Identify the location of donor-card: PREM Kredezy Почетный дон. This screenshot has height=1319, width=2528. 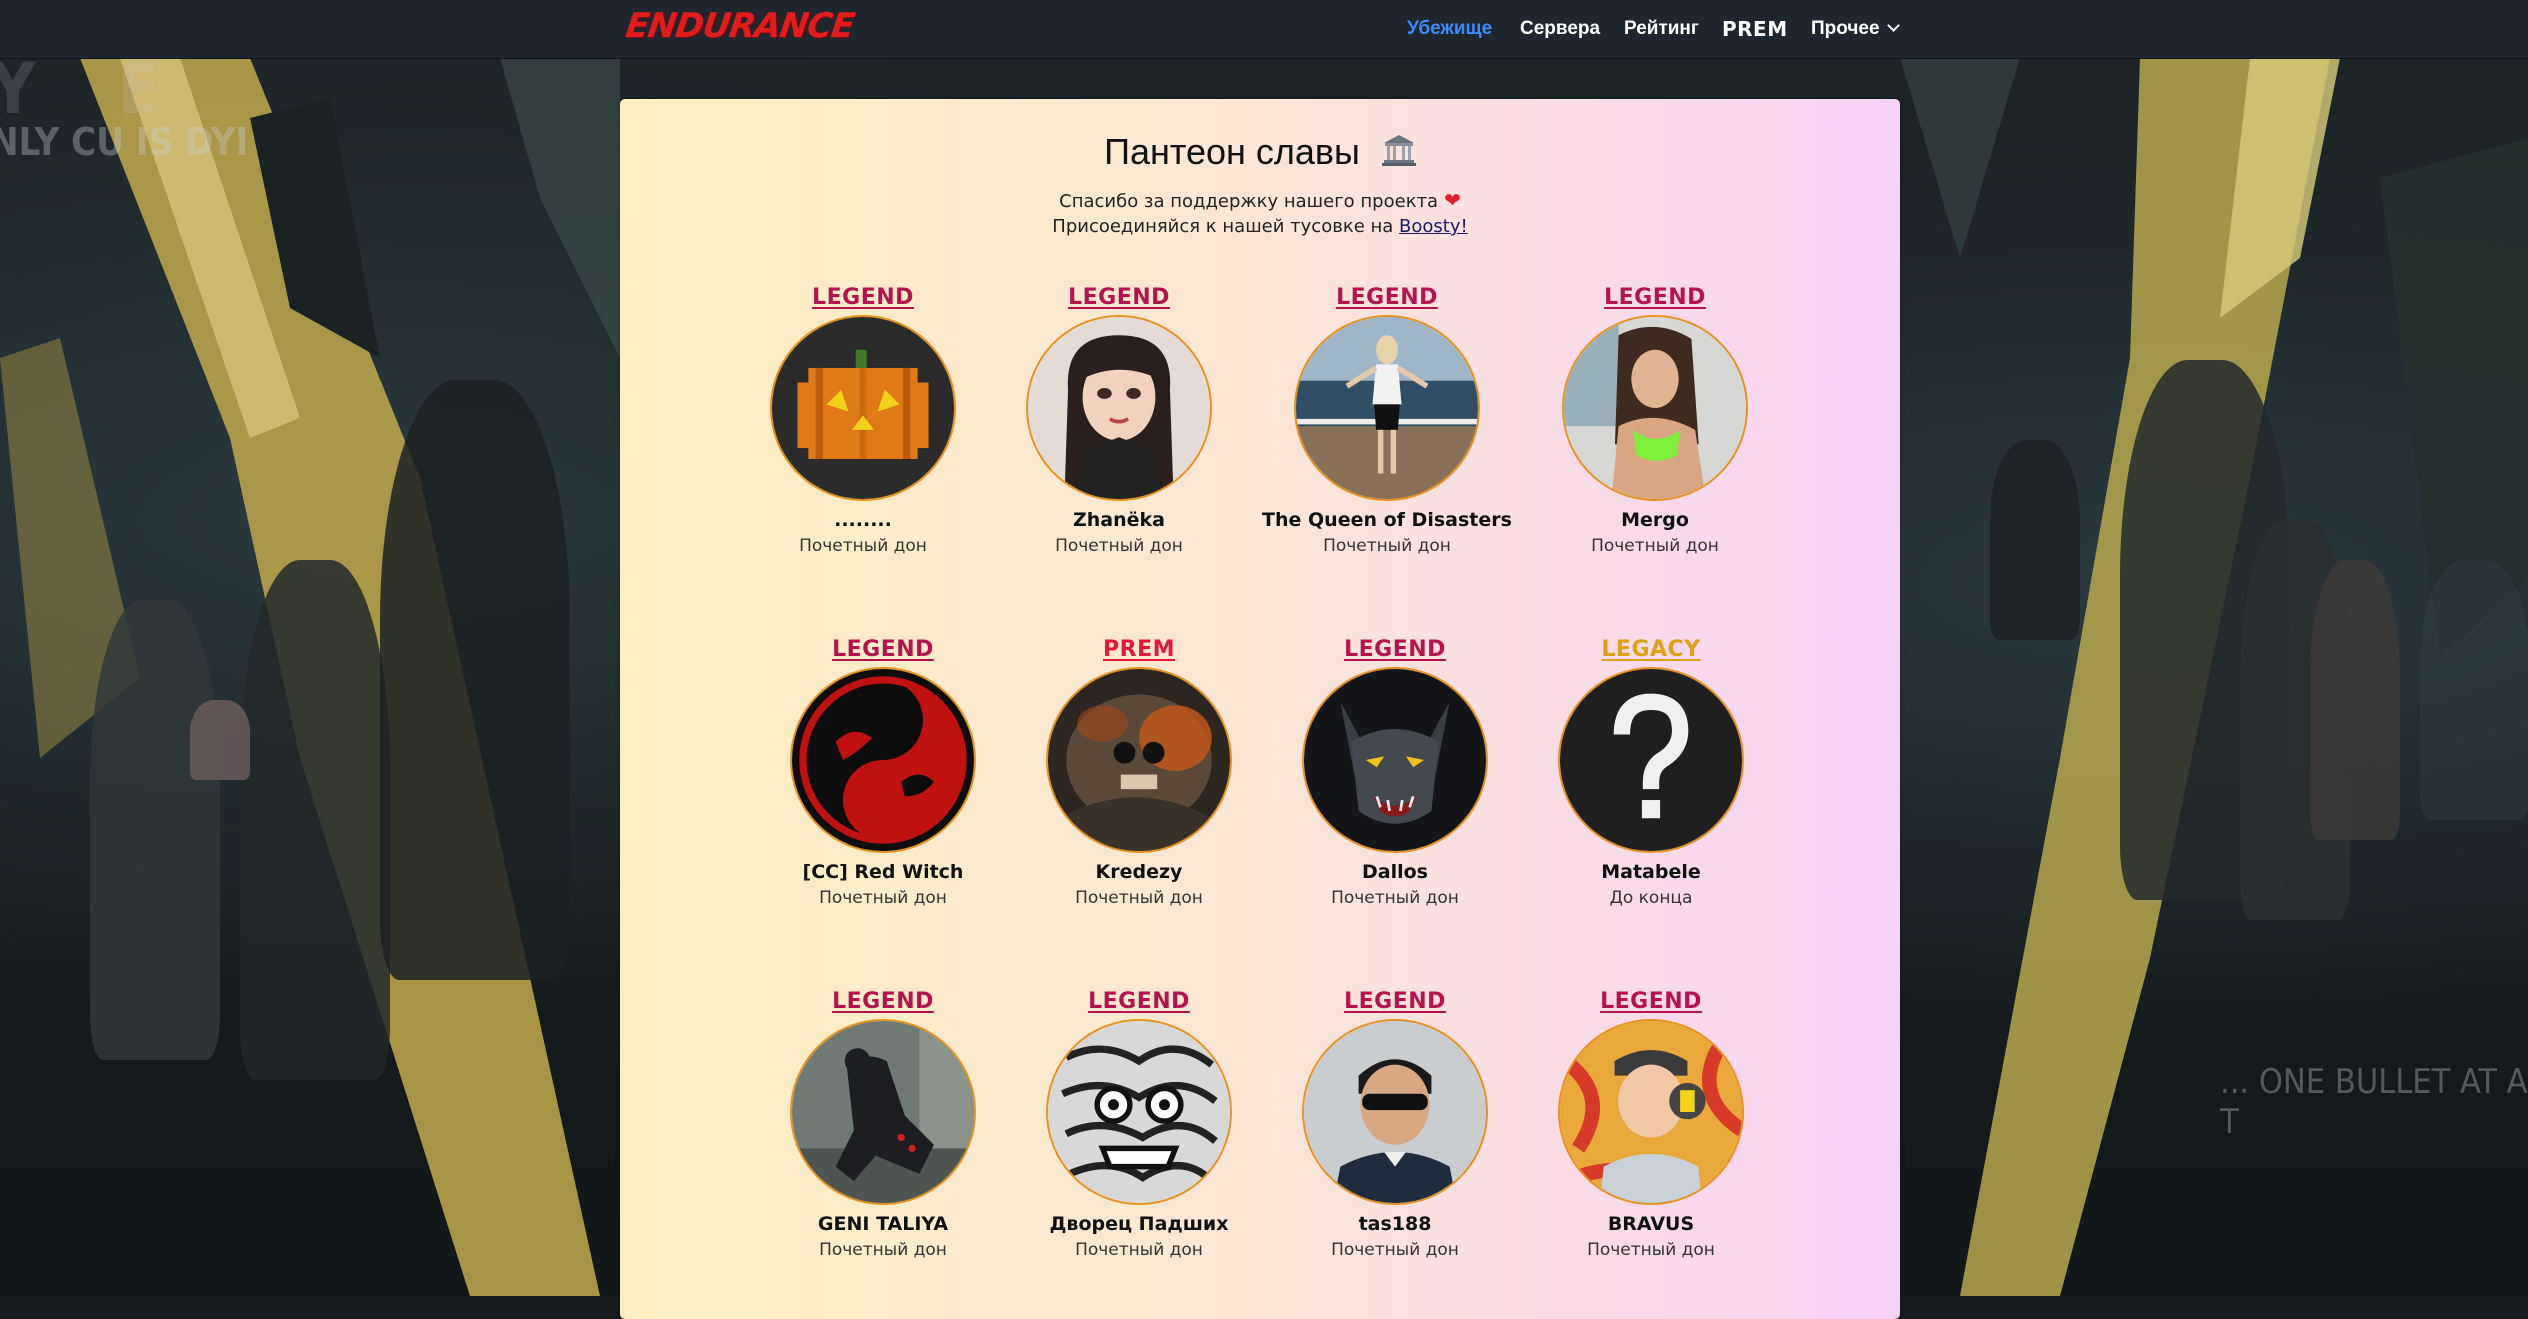
(1139, 771).